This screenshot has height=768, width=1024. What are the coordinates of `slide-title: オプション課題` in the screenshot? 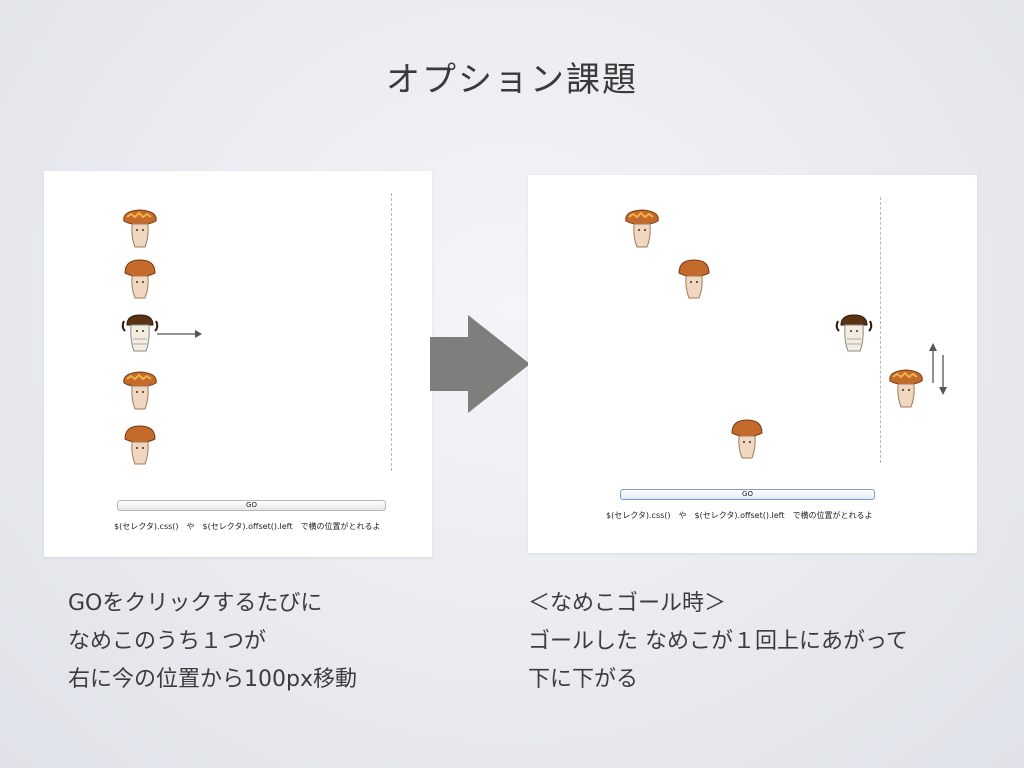 It's located at (512, 80).